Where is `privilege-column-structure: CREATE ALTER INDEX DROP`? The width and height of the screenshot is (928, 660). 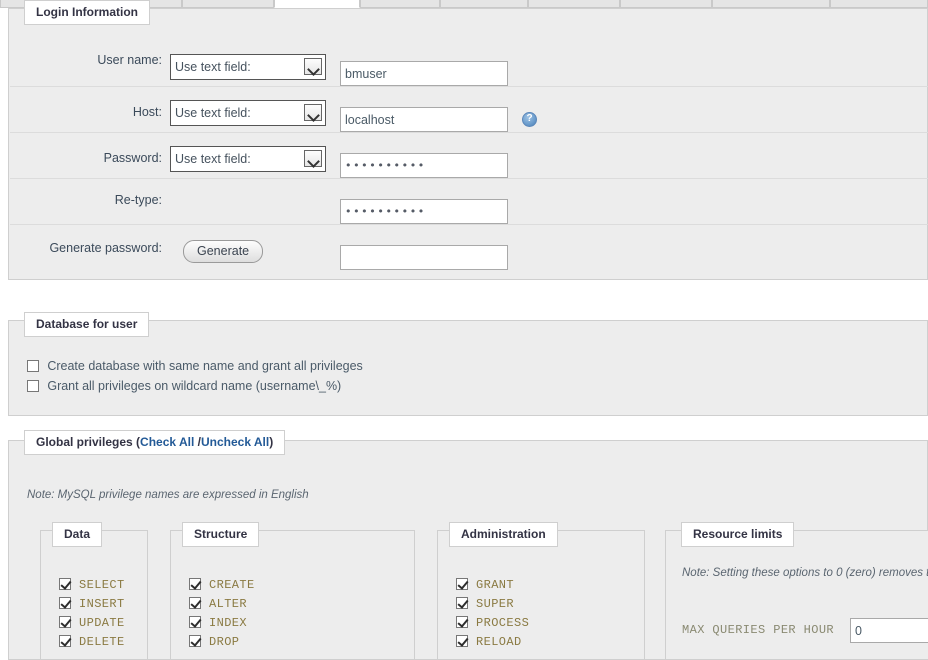 privilege-column-structure: CREATE ALTER INDEX DROP is located at coordinates (292, 595).